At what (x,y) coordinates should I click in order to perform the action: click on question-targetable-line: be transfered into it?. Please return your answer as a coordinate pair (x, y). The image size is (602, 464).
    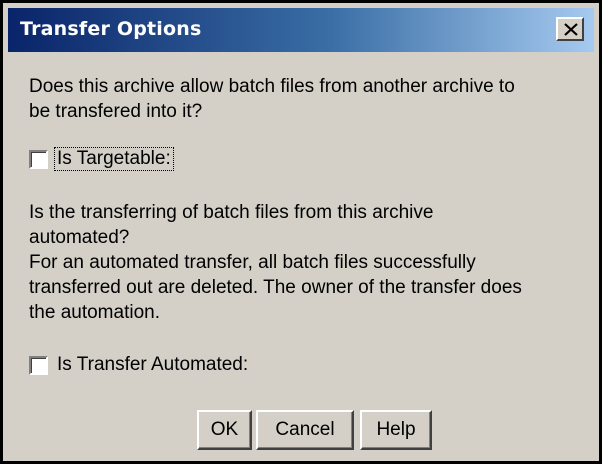
    Looking at the image, I should click on (116, 111).